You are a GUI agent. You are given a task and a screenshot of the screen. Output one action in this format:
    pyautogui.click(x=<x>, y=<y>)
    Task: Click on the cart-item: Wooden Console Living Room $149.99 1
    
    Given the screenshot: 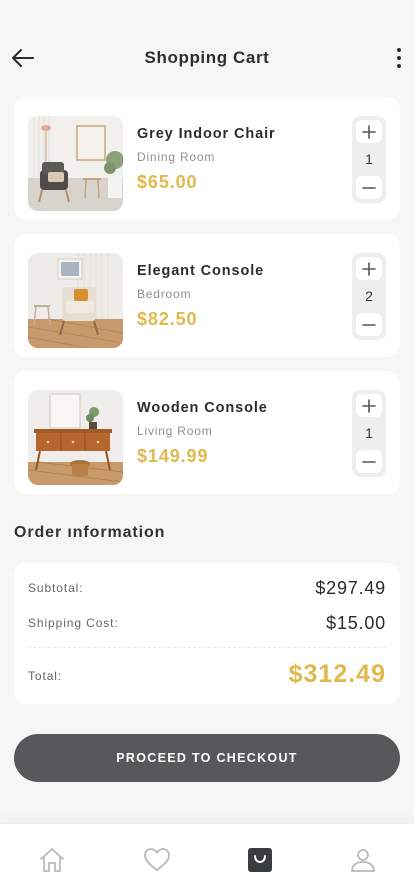 What is the action you would take?
    pyautogui.click(x=207, y=432)
    